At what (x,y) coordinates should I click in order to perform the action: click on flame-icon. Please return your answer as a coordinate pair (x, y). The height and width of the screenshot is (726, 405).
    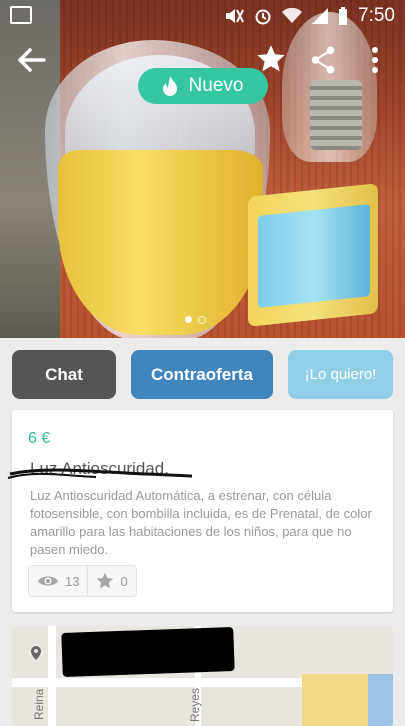
    Looking at the image, I should click on (169, 86).